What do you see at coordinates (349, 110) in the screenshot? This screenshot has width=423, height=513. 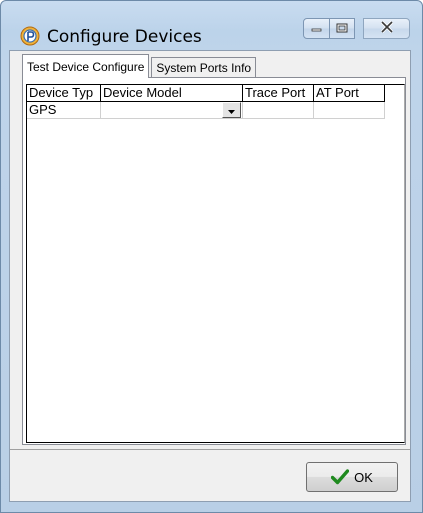 I see `cell-at-port` at bounding box center [349, 110].